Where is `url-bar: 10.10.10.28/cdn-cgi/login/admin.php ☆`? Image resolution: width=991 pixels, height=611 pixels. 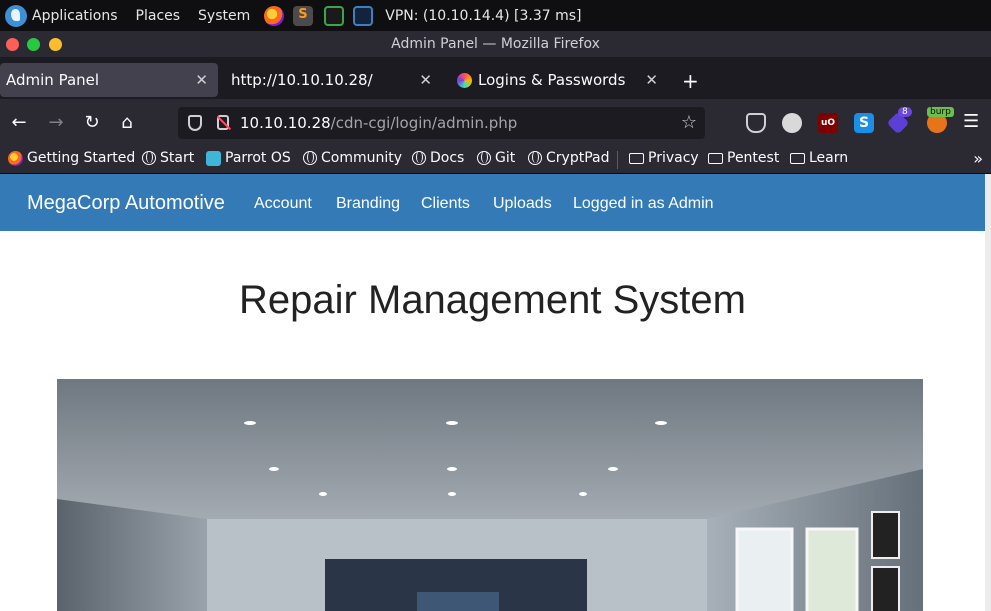
url-bar: 10.10.10.28/cdn-cgi/login/admin.php ☆ is located at coordinates (441, 123).